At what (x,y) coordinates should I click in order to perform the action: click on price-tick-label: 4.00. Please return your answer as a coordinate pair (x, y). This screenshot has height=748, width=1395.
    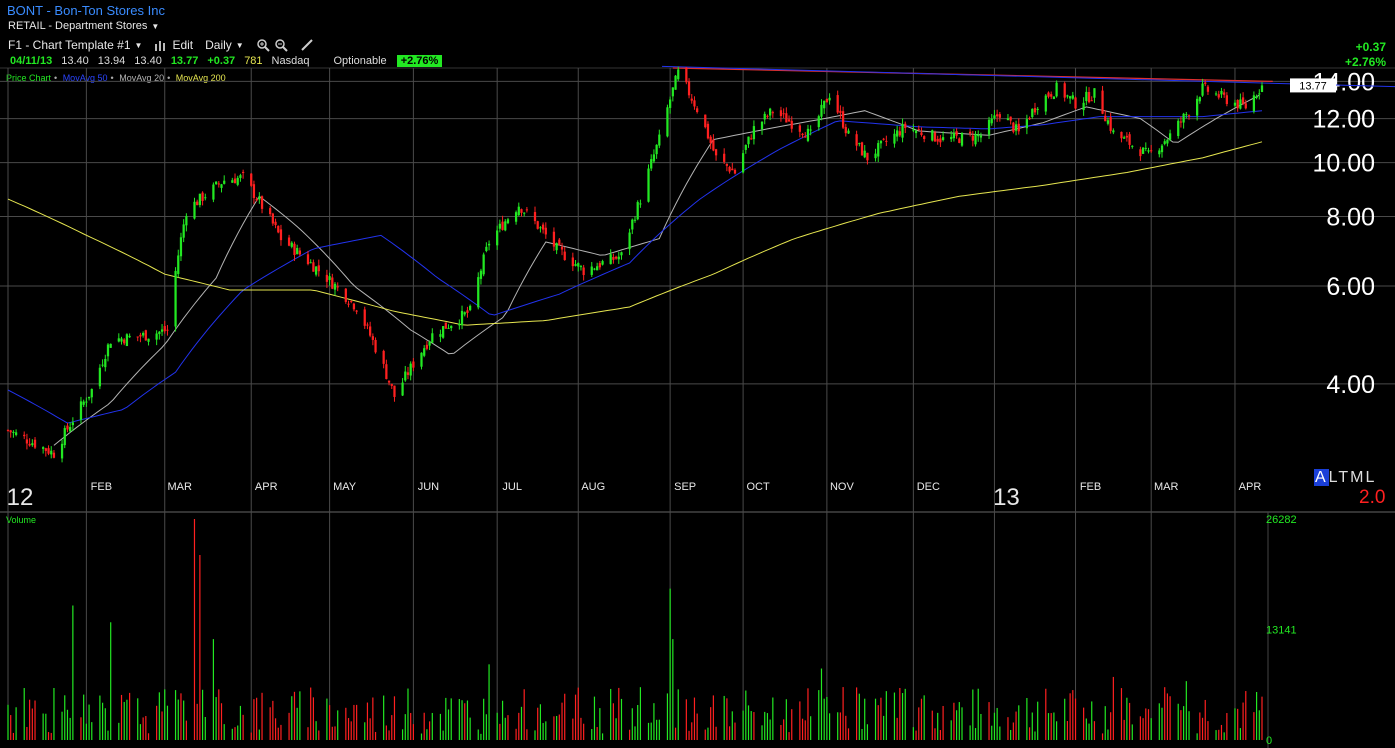
    Looking at the image, I should click on (1350, 385).